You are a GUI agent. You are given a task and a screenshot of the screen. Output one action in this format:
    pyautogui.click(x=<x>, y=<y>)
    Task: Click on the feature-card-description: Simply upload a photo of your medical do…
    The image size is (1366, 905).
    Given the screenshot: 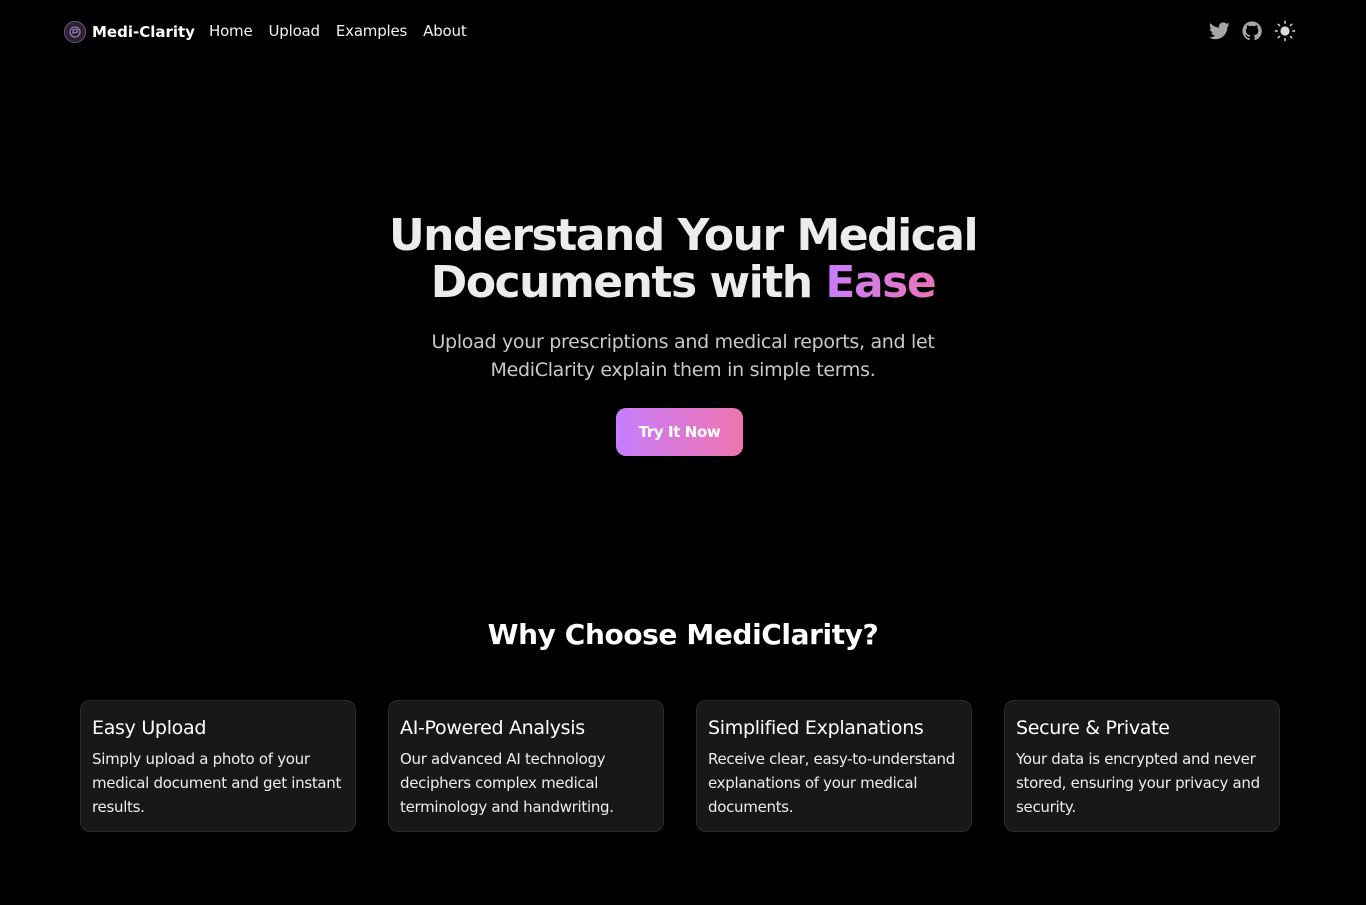 What is the action you would take?
    pyautogui.click(x=217, y=783)
    